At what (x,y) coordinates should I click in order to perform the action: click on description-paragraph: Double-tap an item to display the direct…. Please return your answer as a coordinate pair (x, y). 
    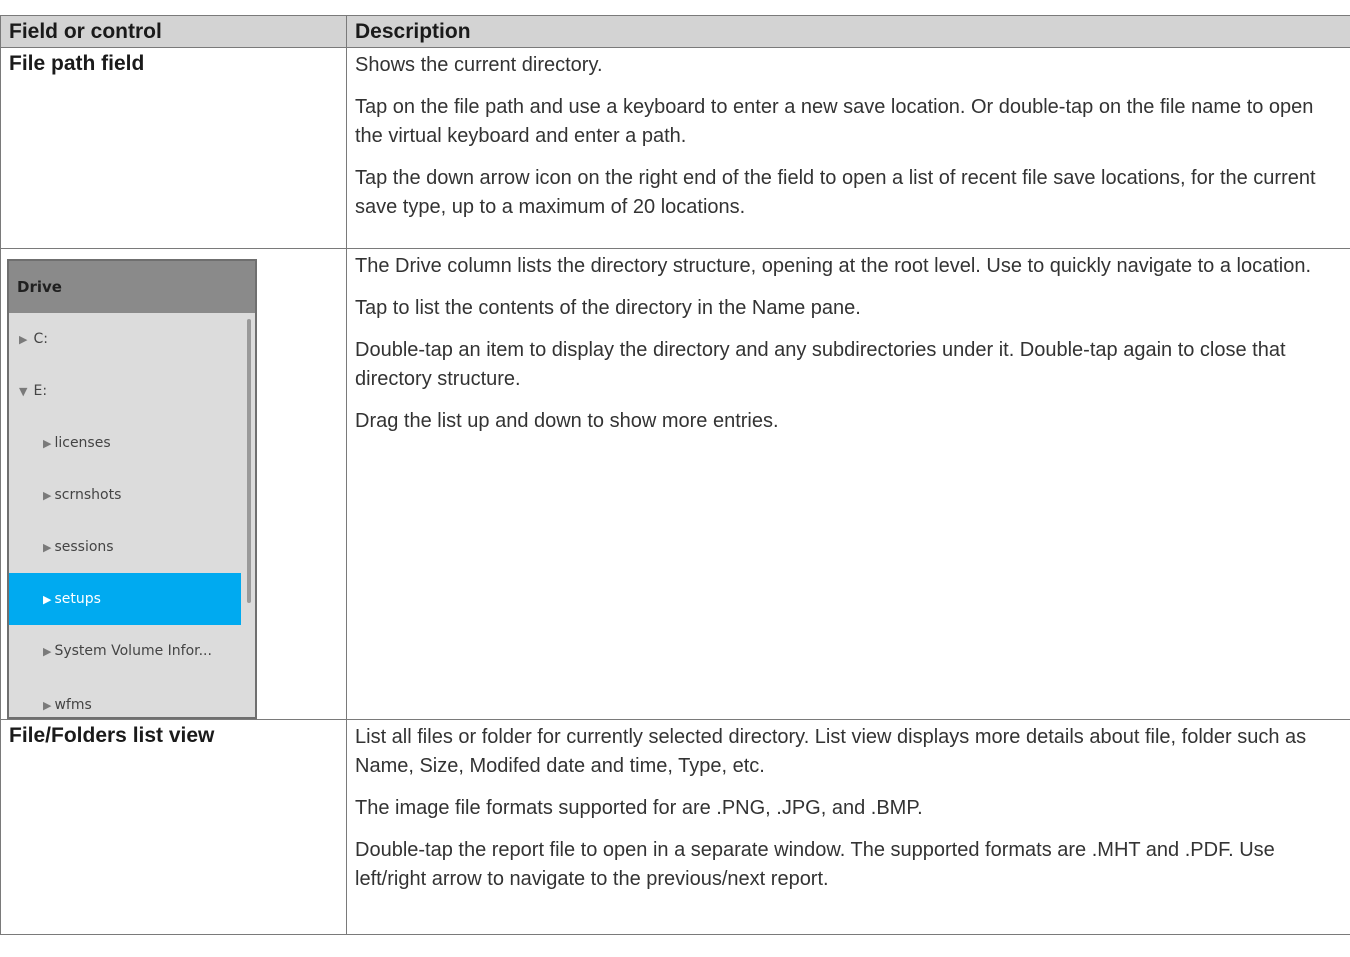
    Looking at the image, I should click on (820, 364).